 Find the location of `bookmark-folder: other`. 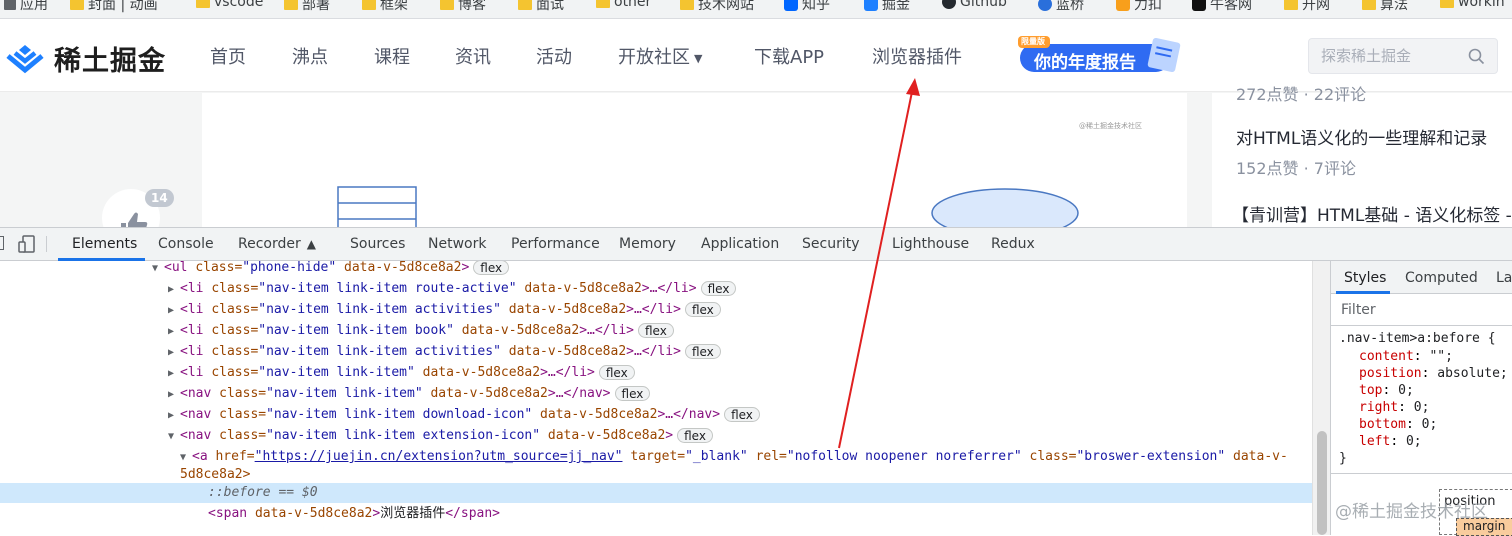

bookmark-folder: other is located at coordinates (623, 5).